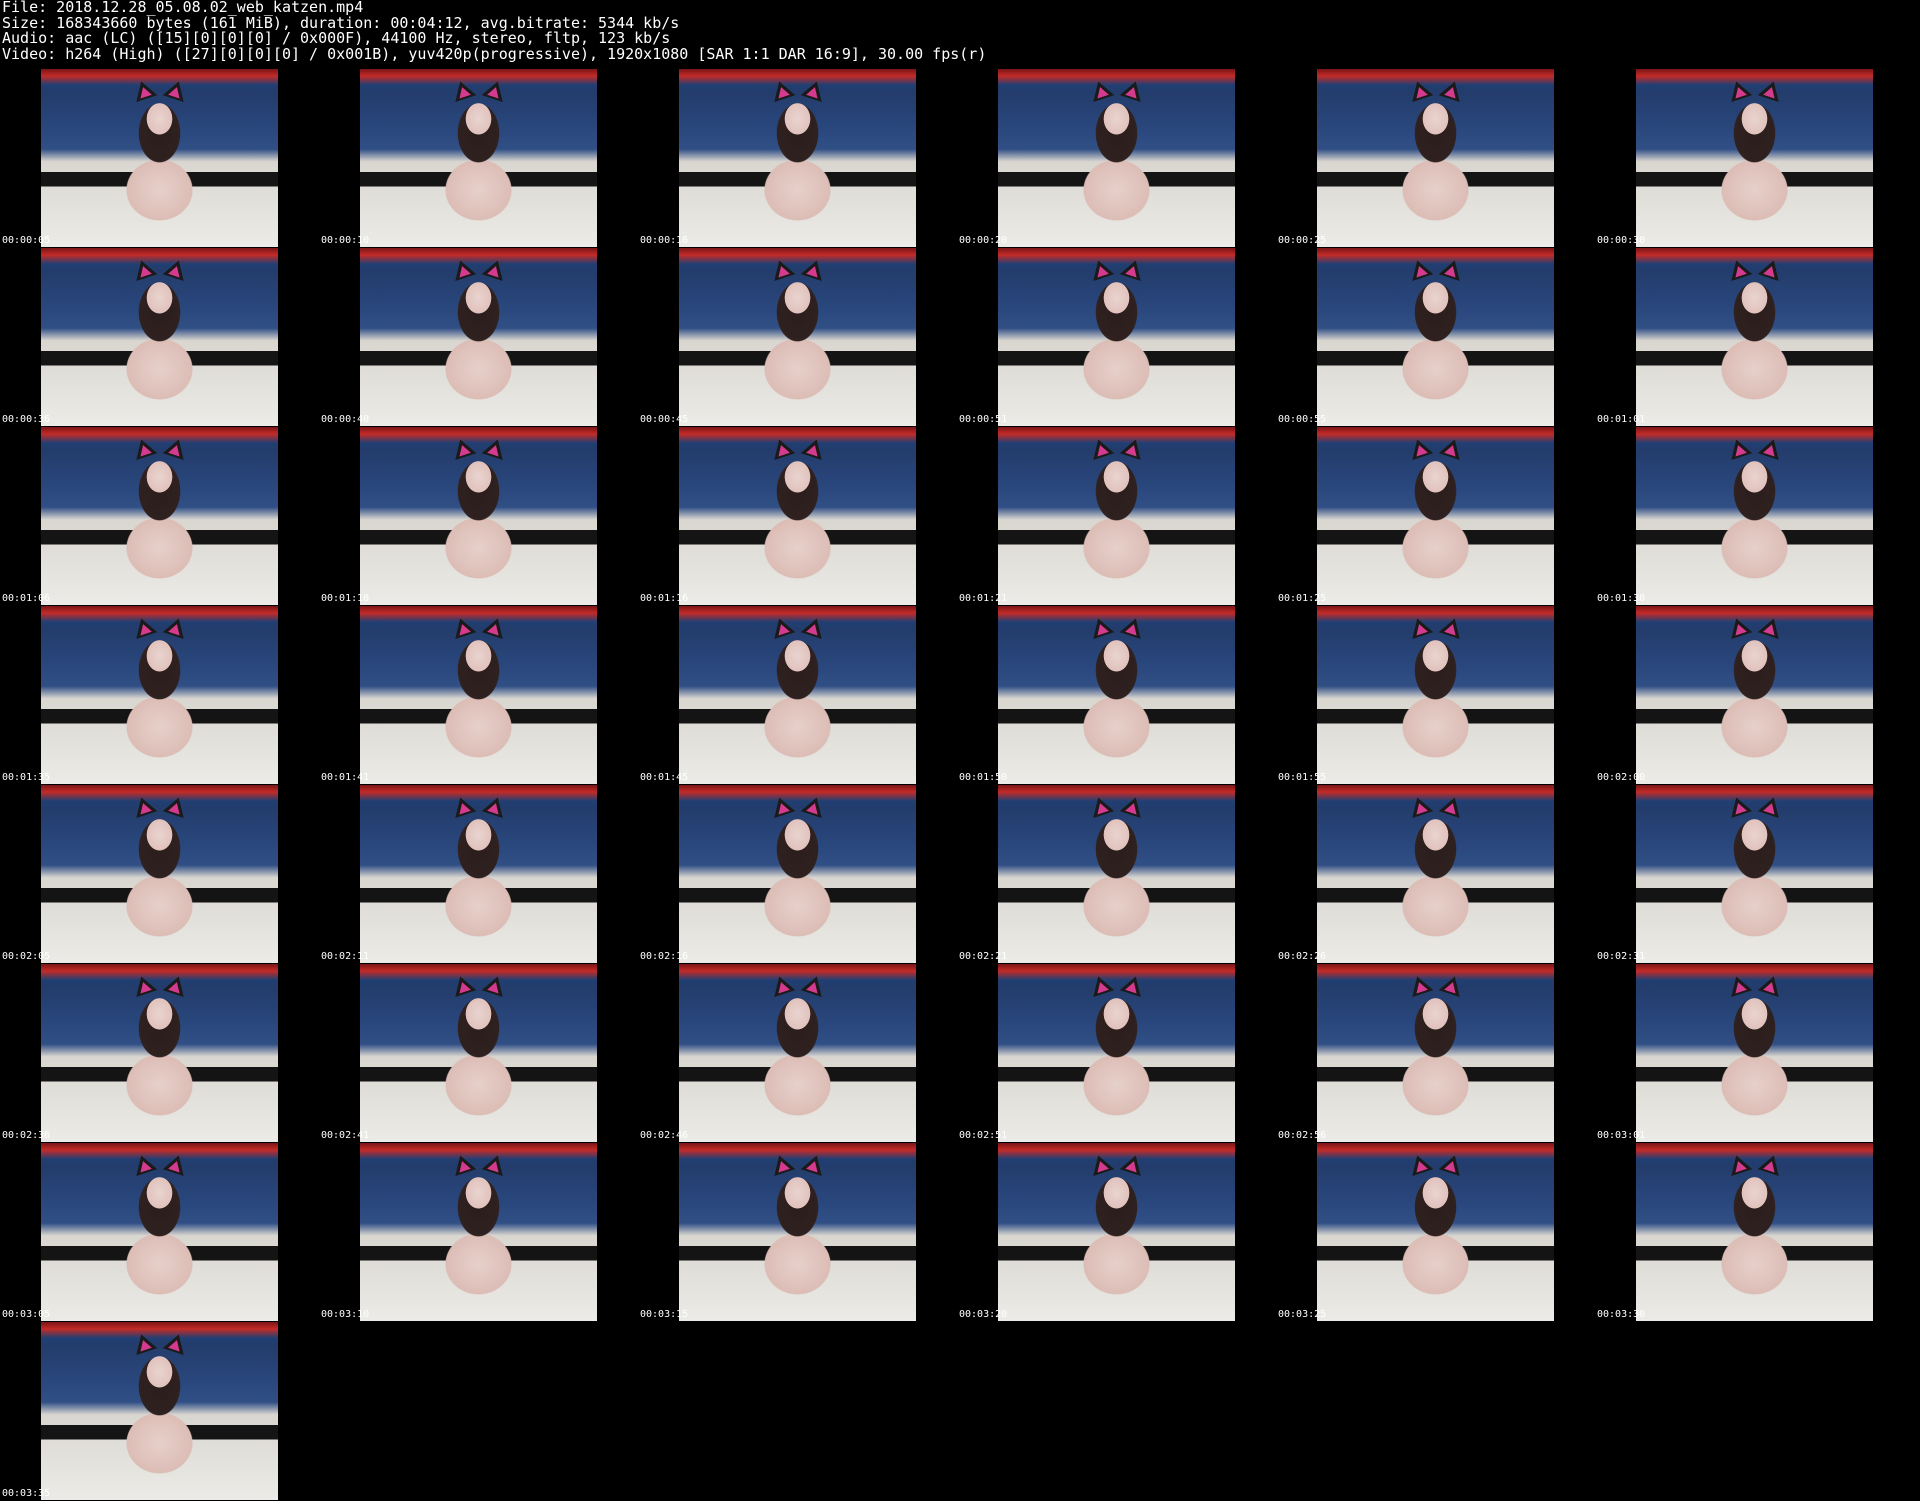  Describe the element at coordinates (1754, 1053) in the screenshot. I see `thumbnail: 00:03:01` at that location.